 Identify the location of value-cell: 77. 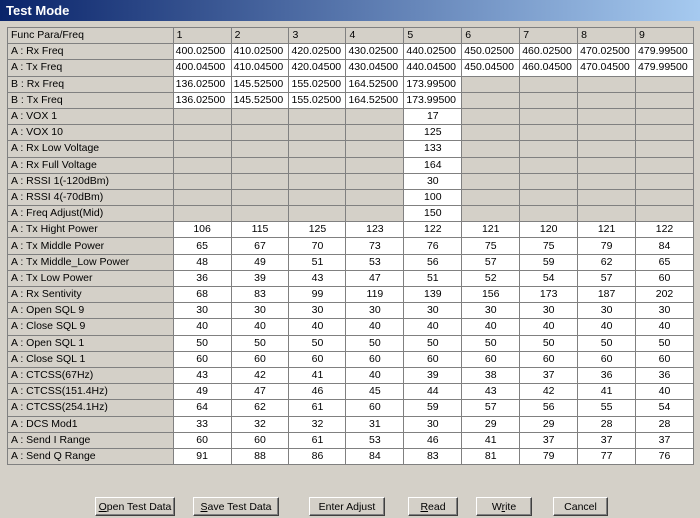
(607, 456).